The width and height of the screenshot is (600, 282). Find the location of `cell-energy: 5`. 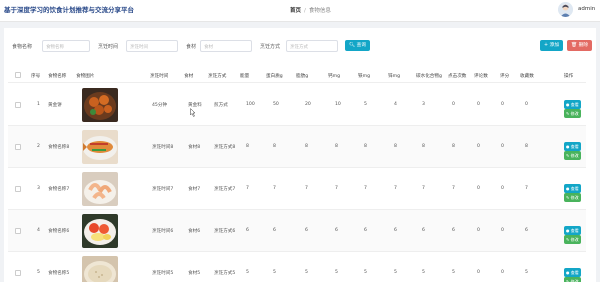

cell-energy: 5 is located at coordinates (247, 272).